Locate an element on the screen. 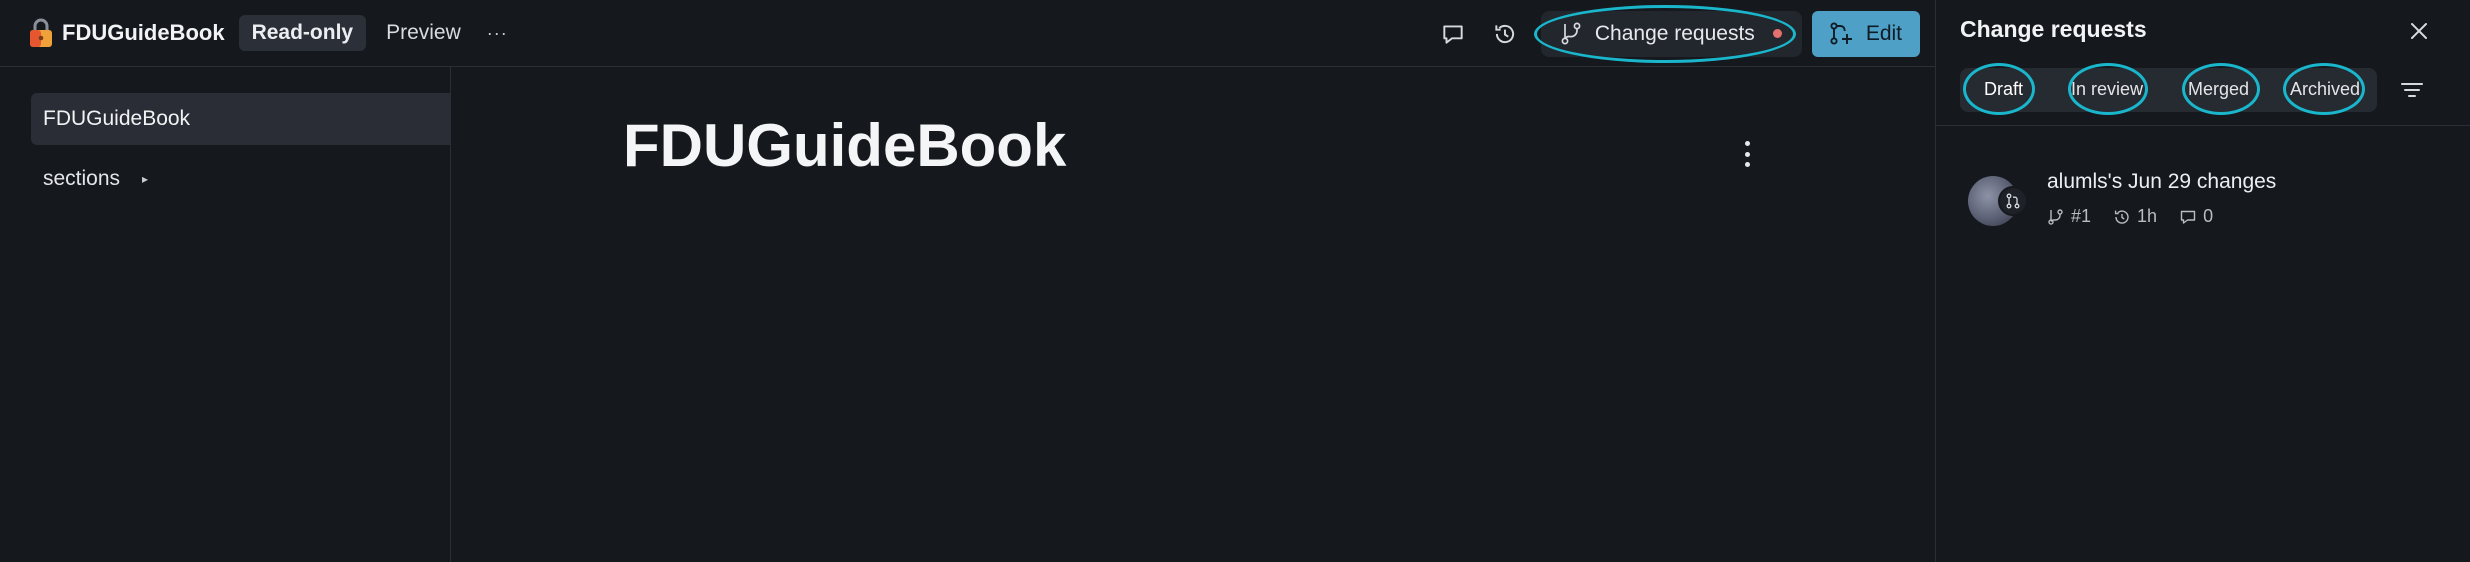 The image size is (2470, 562). kebab-icon is located at coordinates (1747, 154).